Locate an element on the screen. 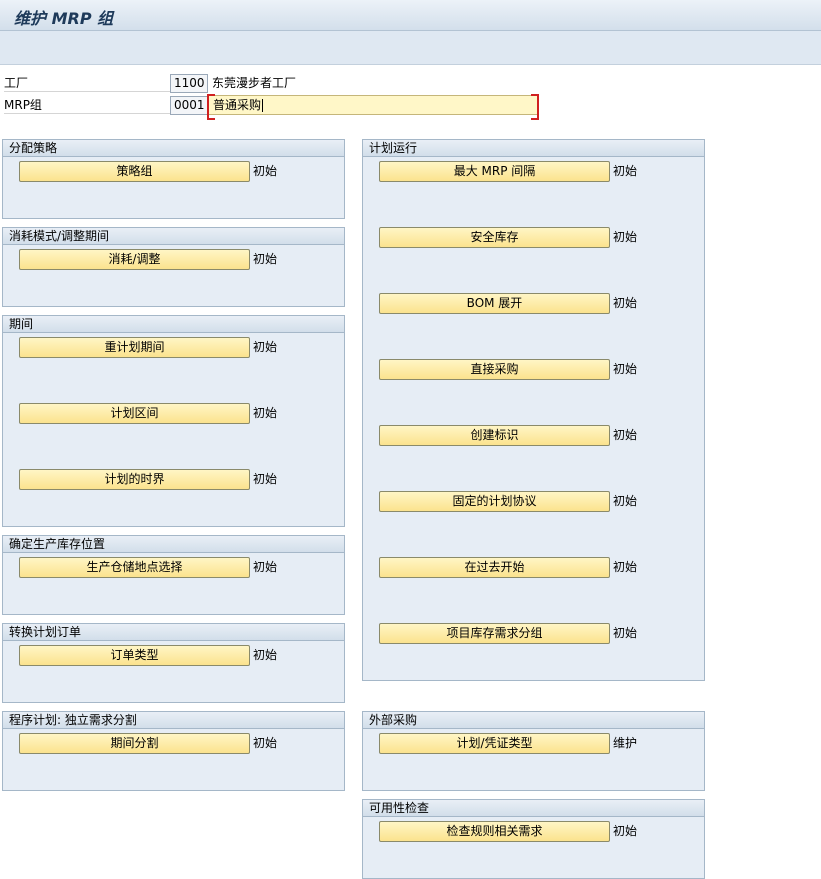 The image size is (821, 879). replanning-period-button: 重计划期间 is located at coordinates (134, 347).